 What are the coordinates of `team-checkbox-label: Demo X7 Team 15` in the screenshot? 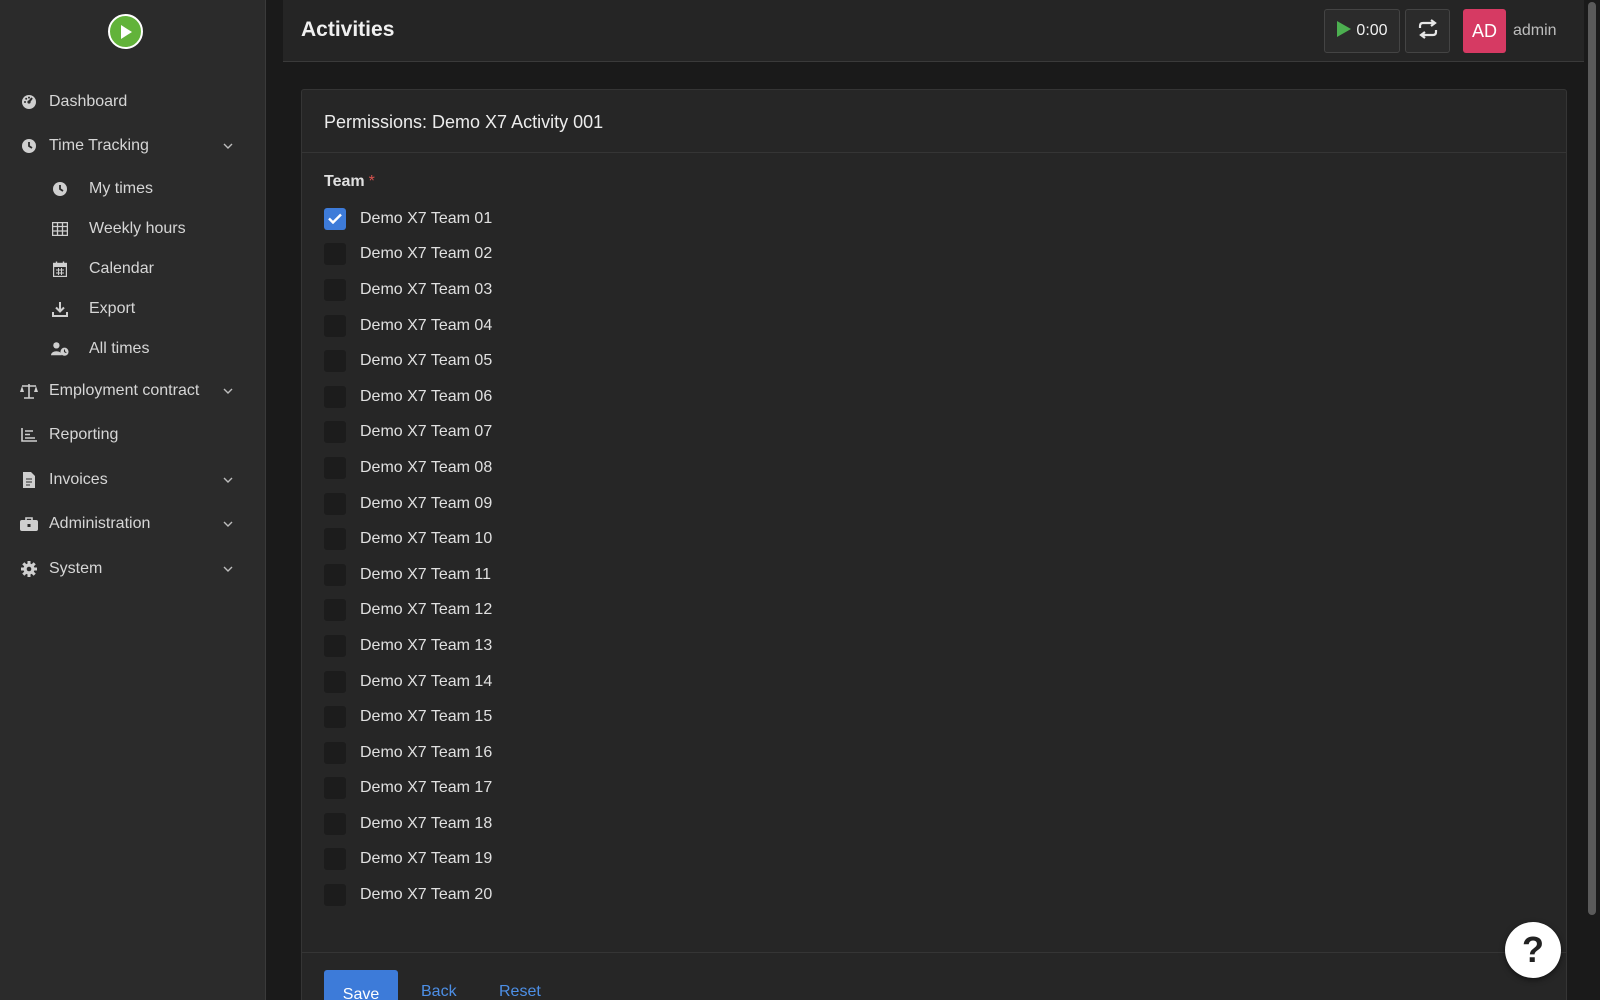 It's located at (426, 717).